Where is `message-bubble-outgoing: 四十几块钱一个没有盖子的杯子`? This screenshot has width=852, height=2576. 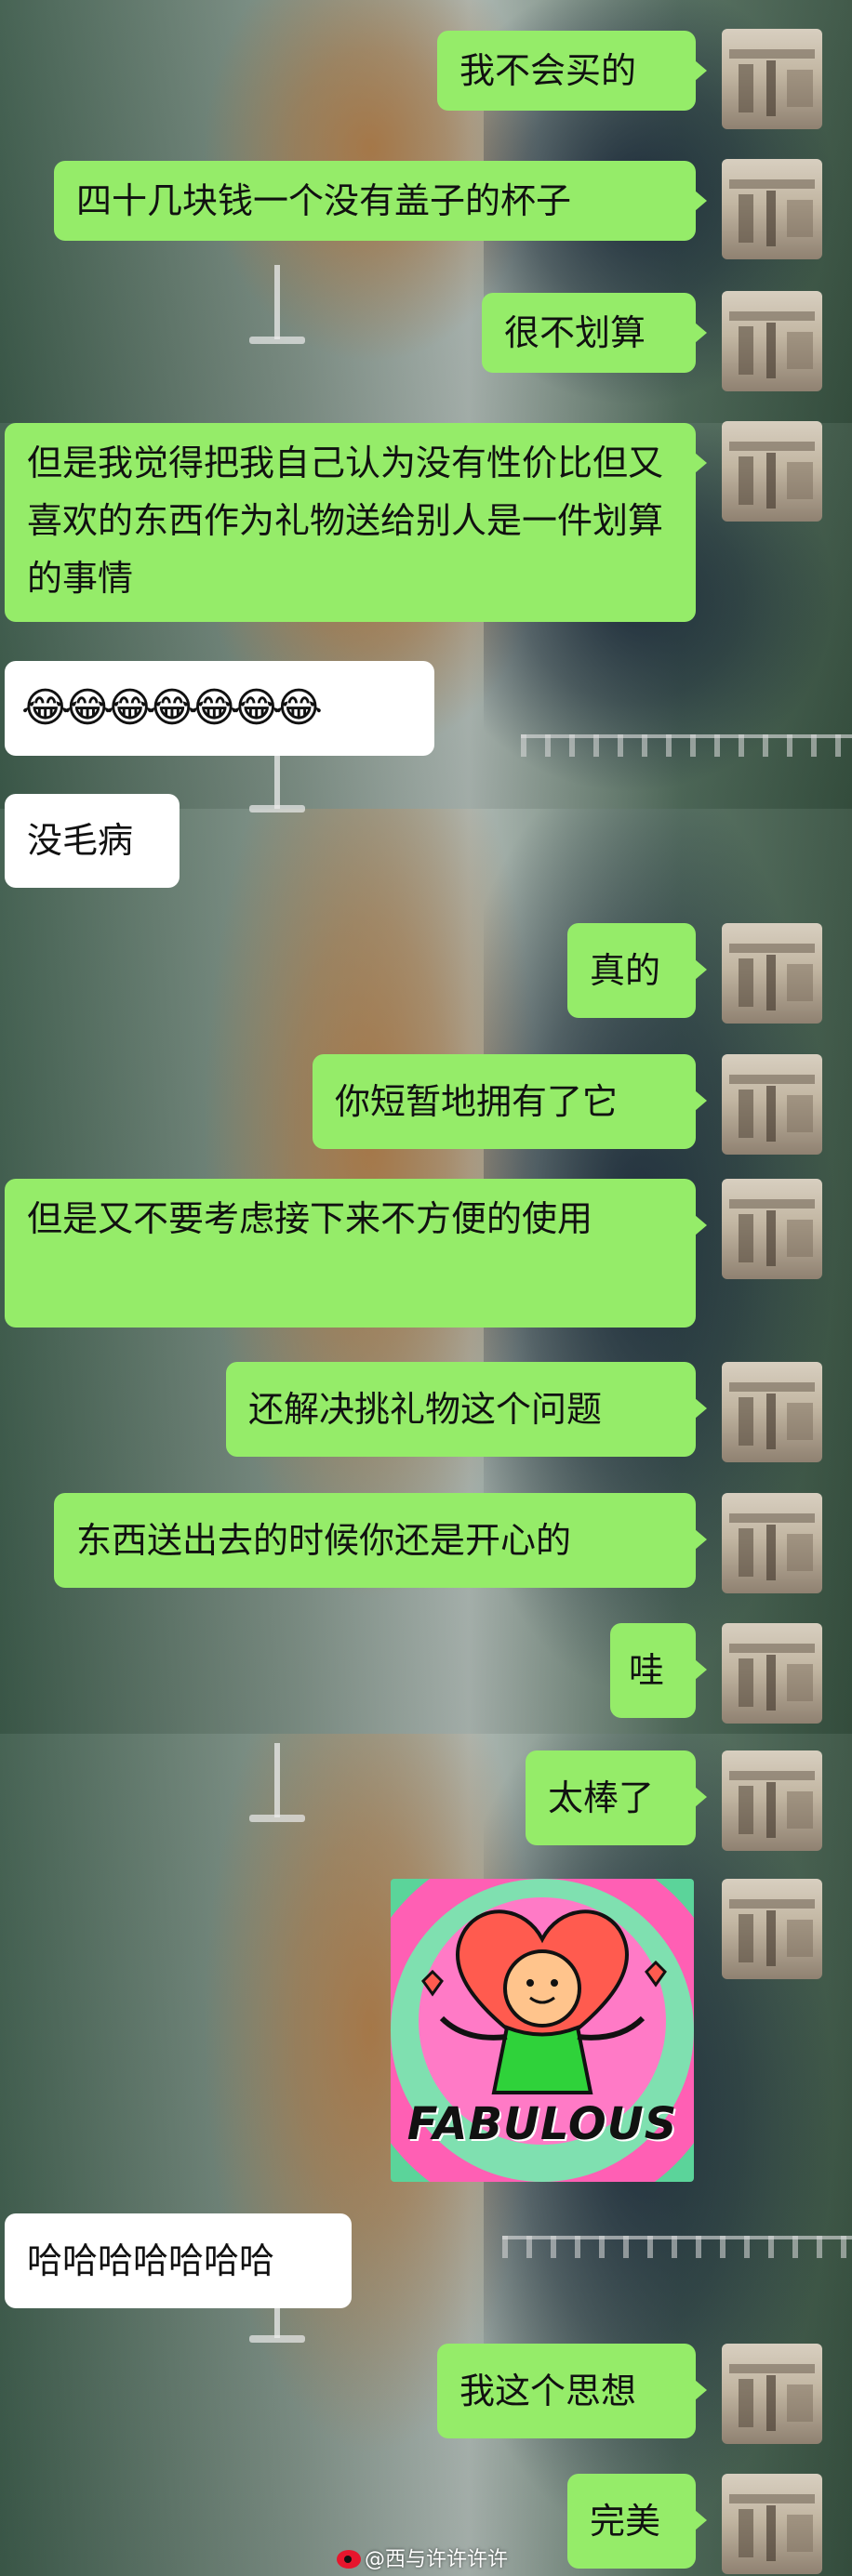
message-bubble-outgoing: 四十几块钱一个没有盖子的杯子 is located at coordinates (375, 201).